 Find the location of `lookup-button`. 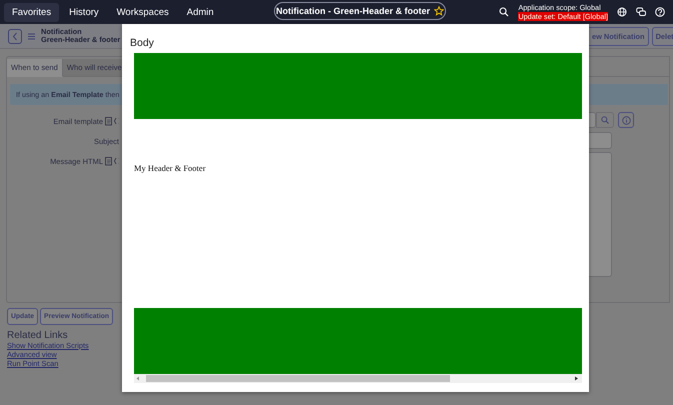

lookup-button is located at coordinates (605, 120).